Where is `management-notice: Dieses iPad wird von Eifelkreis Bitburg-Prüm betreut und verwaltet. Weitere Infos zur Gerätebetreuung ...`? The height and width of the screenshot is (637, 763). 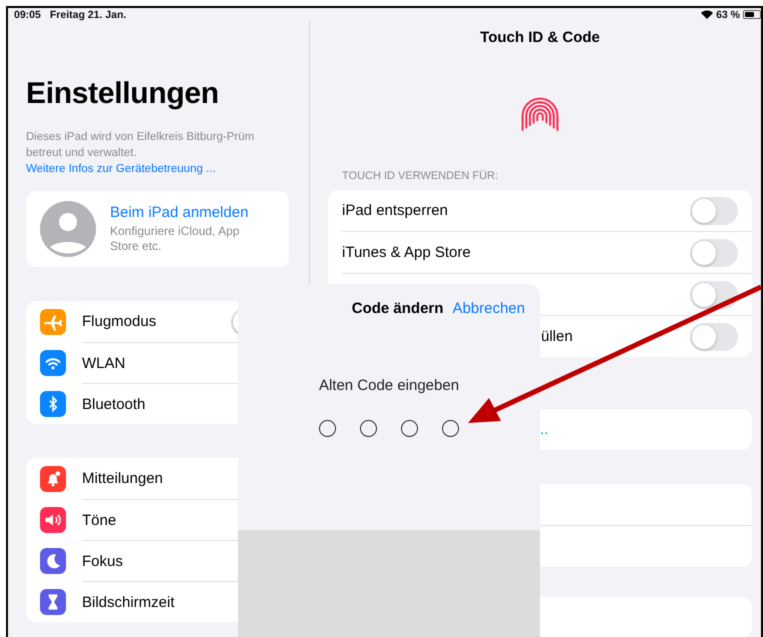
management-notice: Dieses iPad wird von Eifelkreis Bitburg-Prüm betreut und verwaltet. Weitere Infos zur Gerätebetreuung ... is located at coordinates (141, 153).